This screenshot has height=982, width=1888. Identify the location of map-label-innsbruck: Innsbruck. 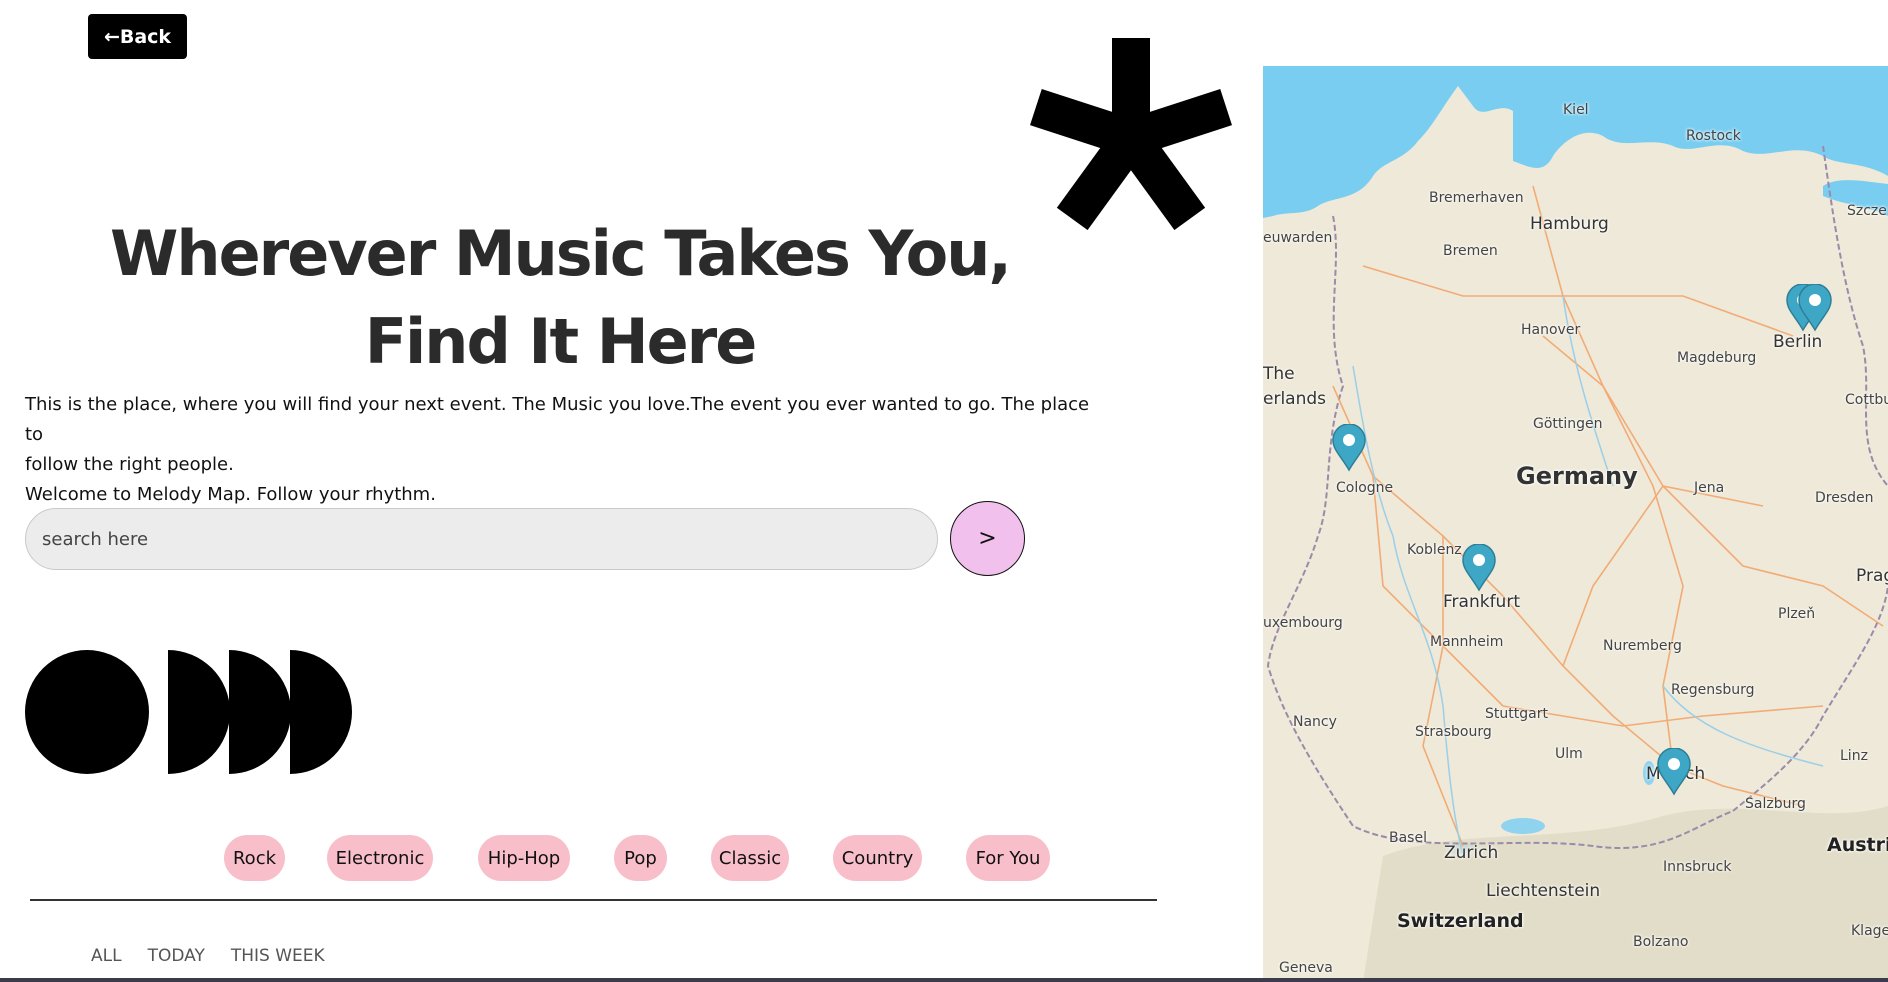
(1697, 867).